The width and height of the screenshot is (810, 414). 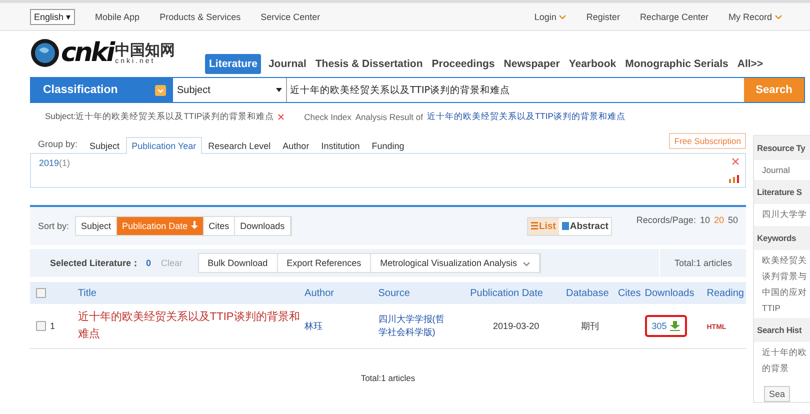 What do you see at coordinates (389, 117) in the screenshot?
I see `analysis-label: Analysis Result of` at bounding box center [389, 117].